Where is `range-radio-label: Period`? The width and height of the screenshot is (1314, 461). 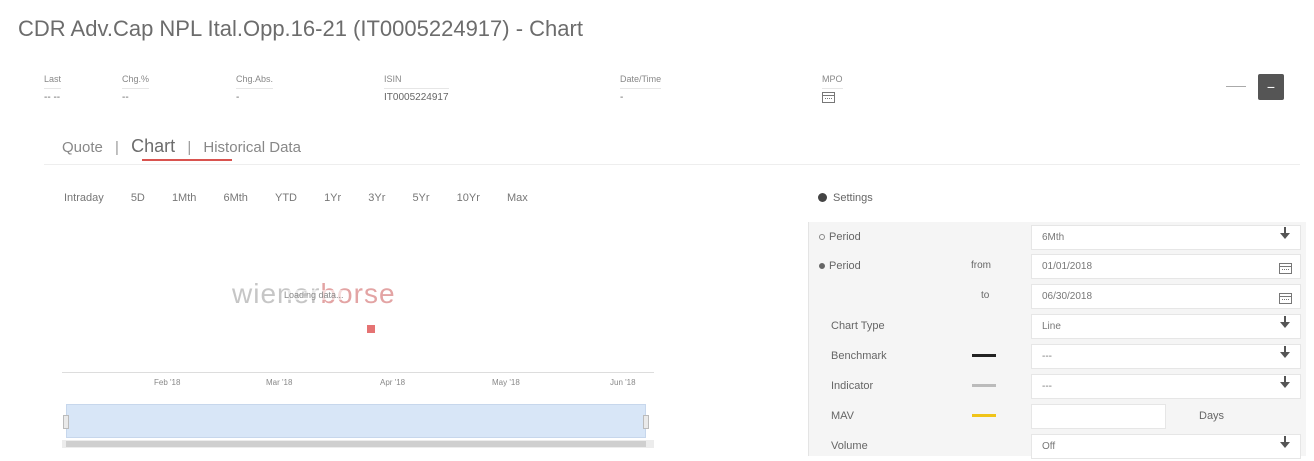
range-radio-label: Period is located at coordinates (845, 266).